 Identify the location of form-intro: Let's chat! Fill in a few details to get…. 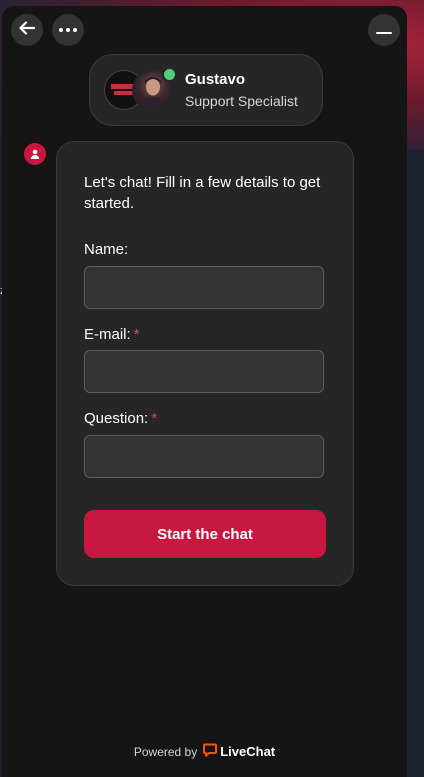
(202, 193).